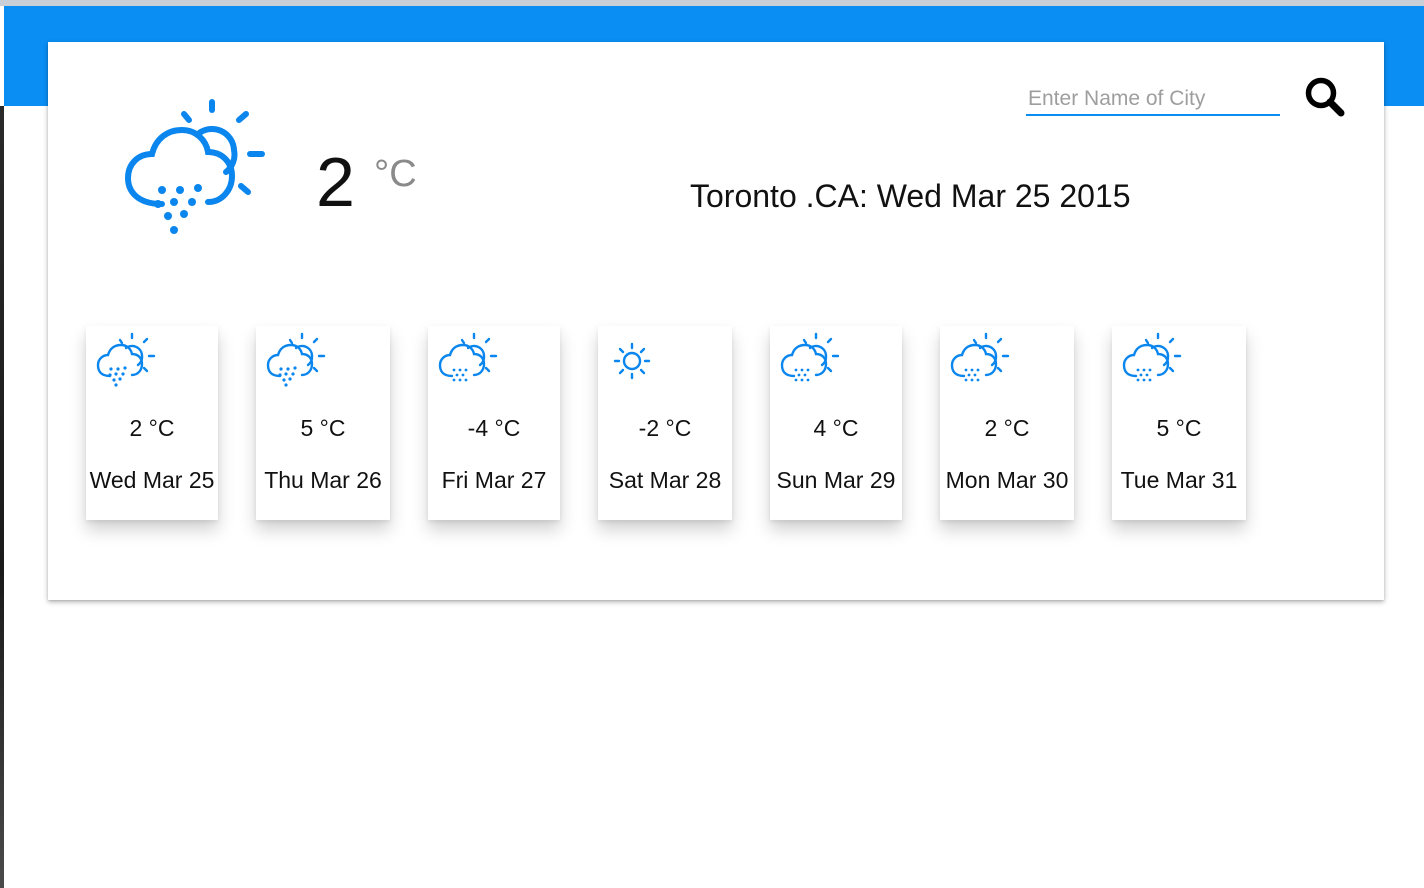 Image resolution: width=1424 pixels, height=888 pixels. I want to click on current-temperature-unit: °C, so click(395, 174).